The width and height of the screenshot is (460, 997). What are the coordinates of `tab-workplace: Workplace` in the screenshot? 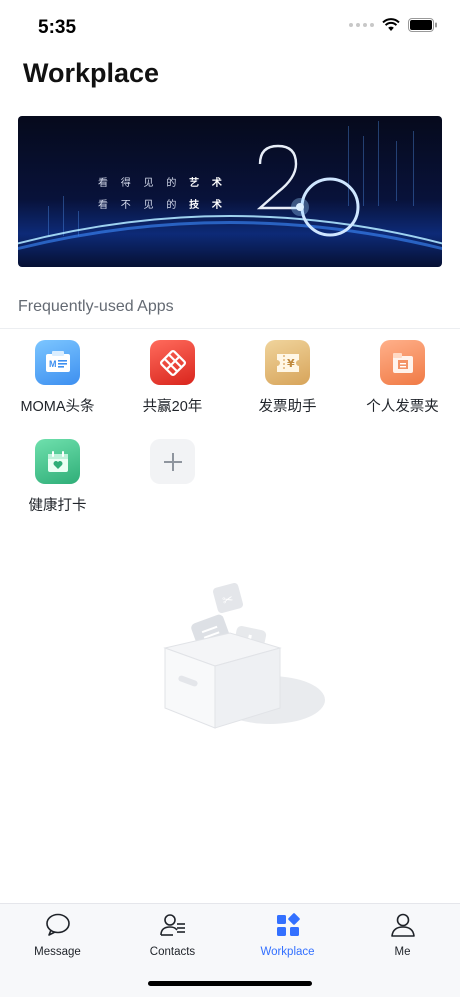 It's located at (287, 935).